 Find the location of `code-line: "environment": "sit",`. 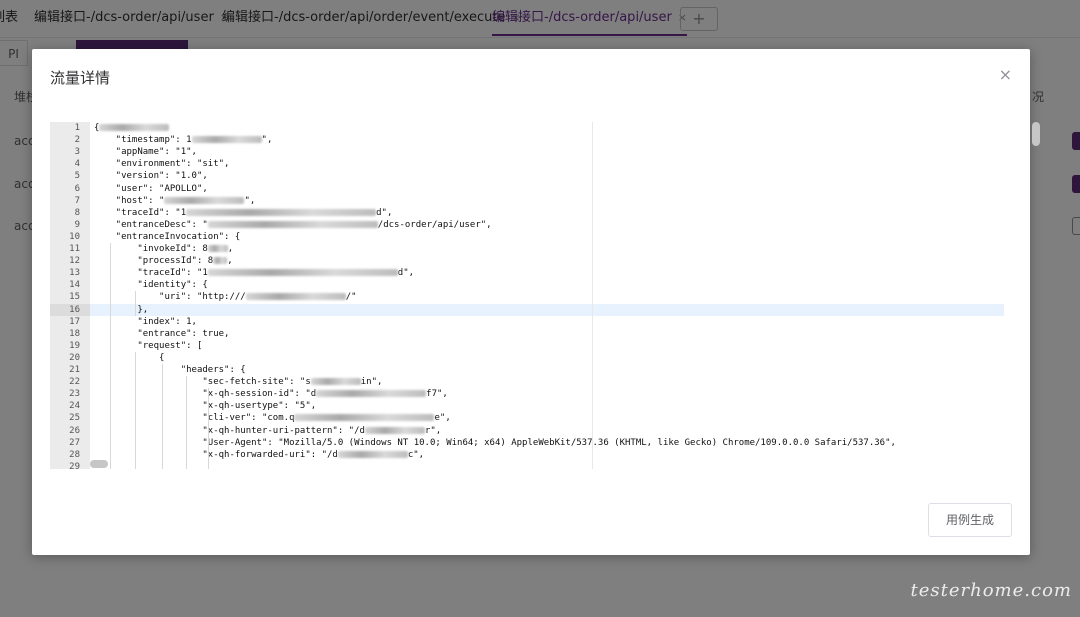

code-line: "environment": "sit", is located at coordinates (162, 164).